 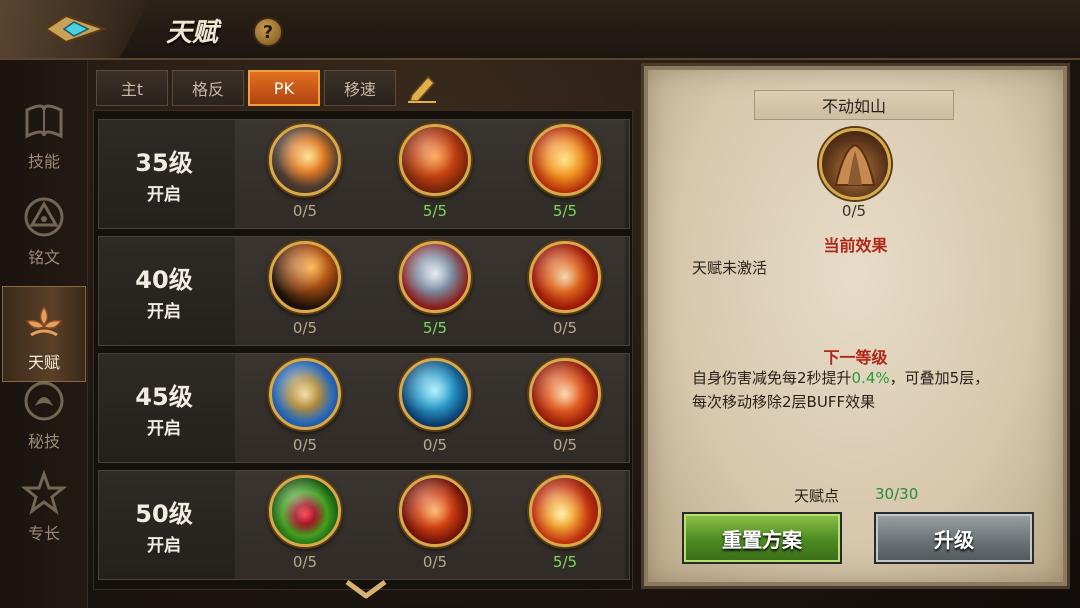 What do you see at coordinates (540, 30) in the screenshot?
I see `top-bar: 天赋 ?` at bounding box center [540, 30].